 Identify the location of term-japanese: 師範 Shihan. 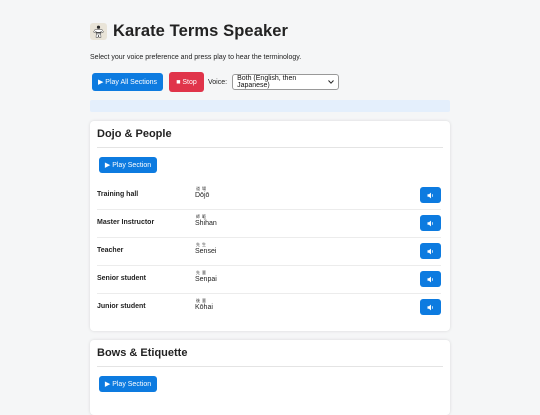
(206, 220).